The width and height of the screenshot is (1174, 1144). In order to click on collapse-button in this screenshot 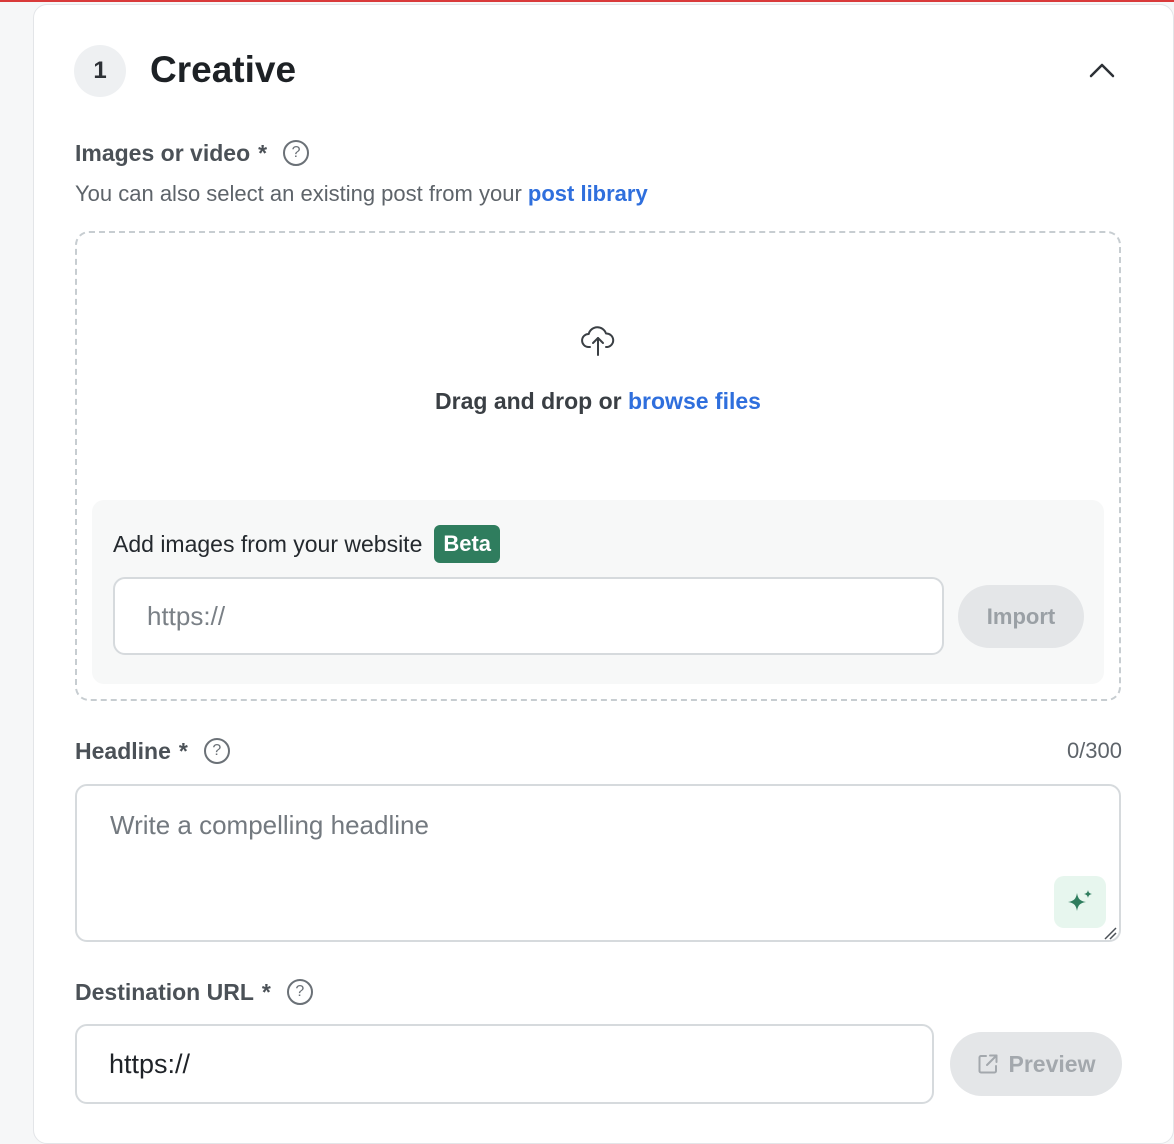, I will do `click(1102, 70)`.